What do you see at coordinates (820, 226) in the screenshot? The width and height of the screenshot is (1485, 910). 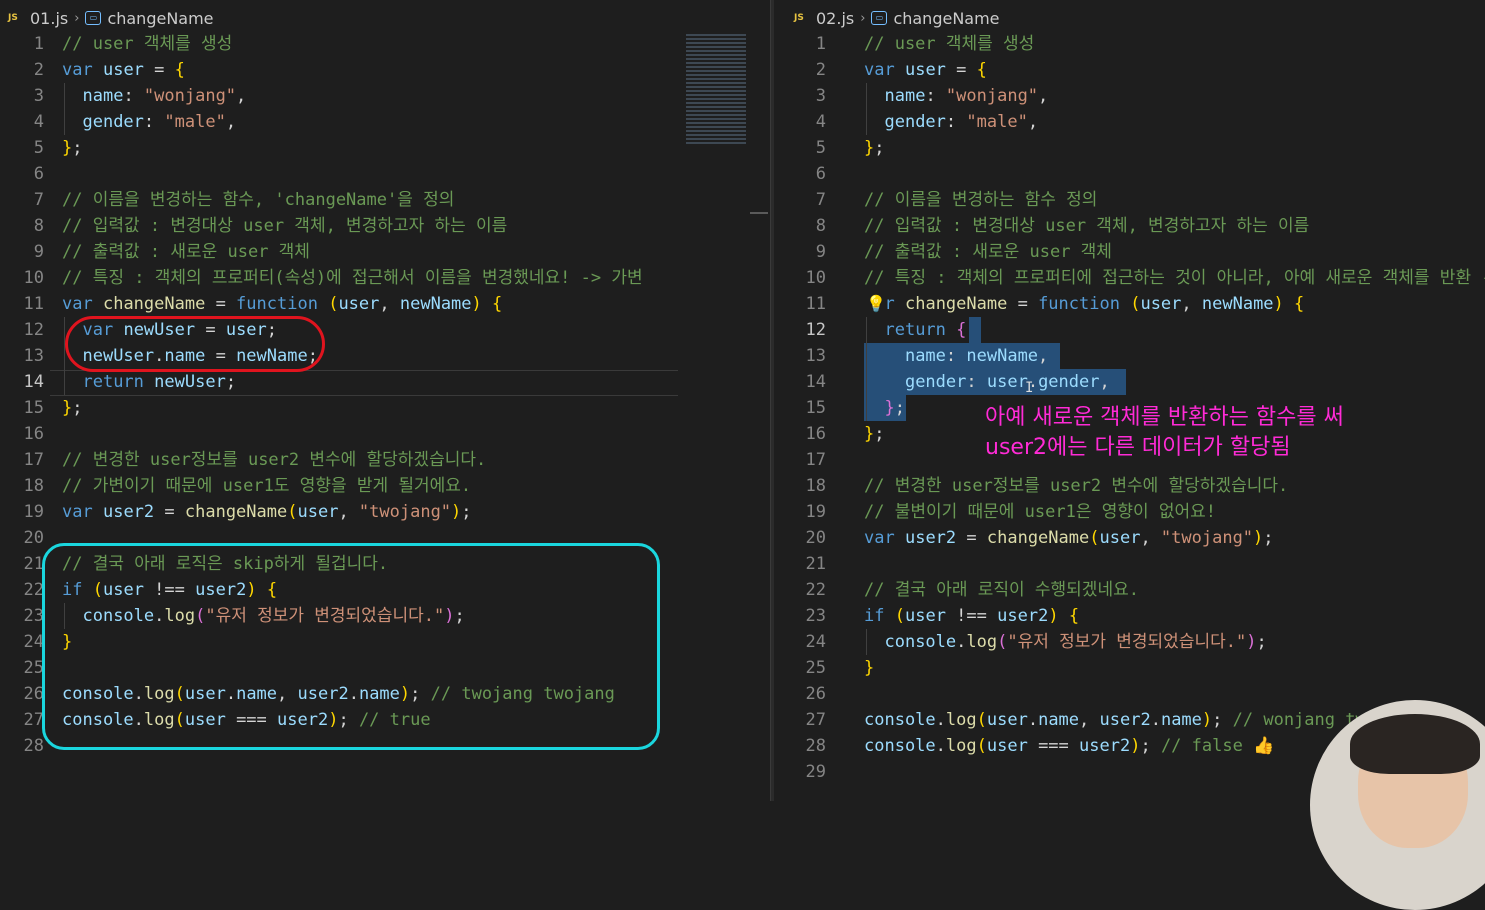 I see `line-number: 8` at bounding box center [820, 226].